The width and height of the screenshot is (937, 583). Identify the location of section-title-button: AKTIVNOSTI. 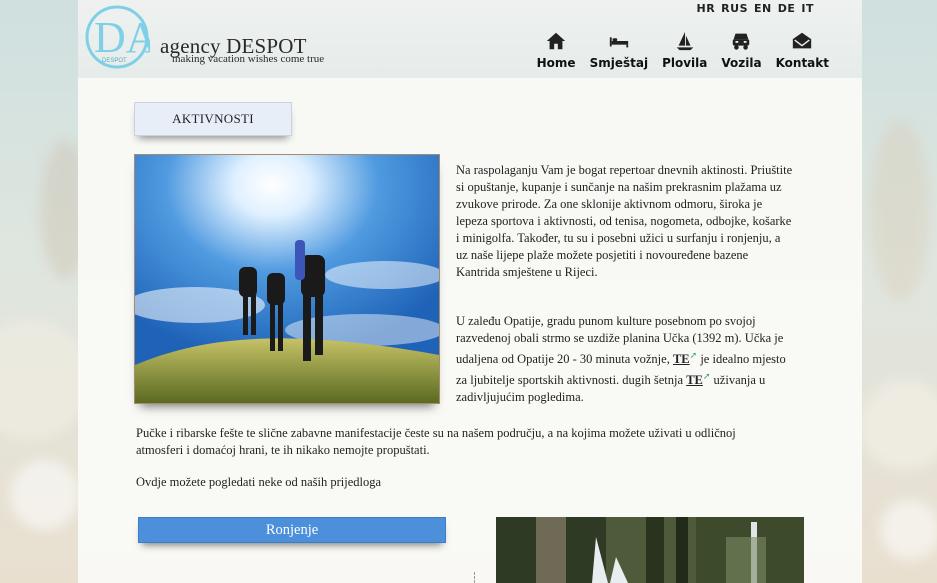
(213, 119).